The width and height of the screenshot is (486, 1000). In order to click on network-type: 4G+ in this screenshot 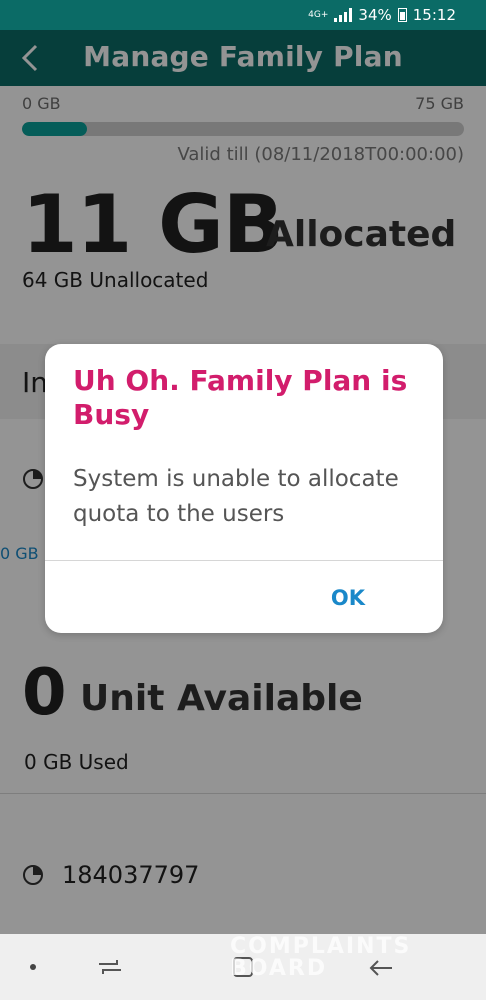, I will do `click(318, 15)`.